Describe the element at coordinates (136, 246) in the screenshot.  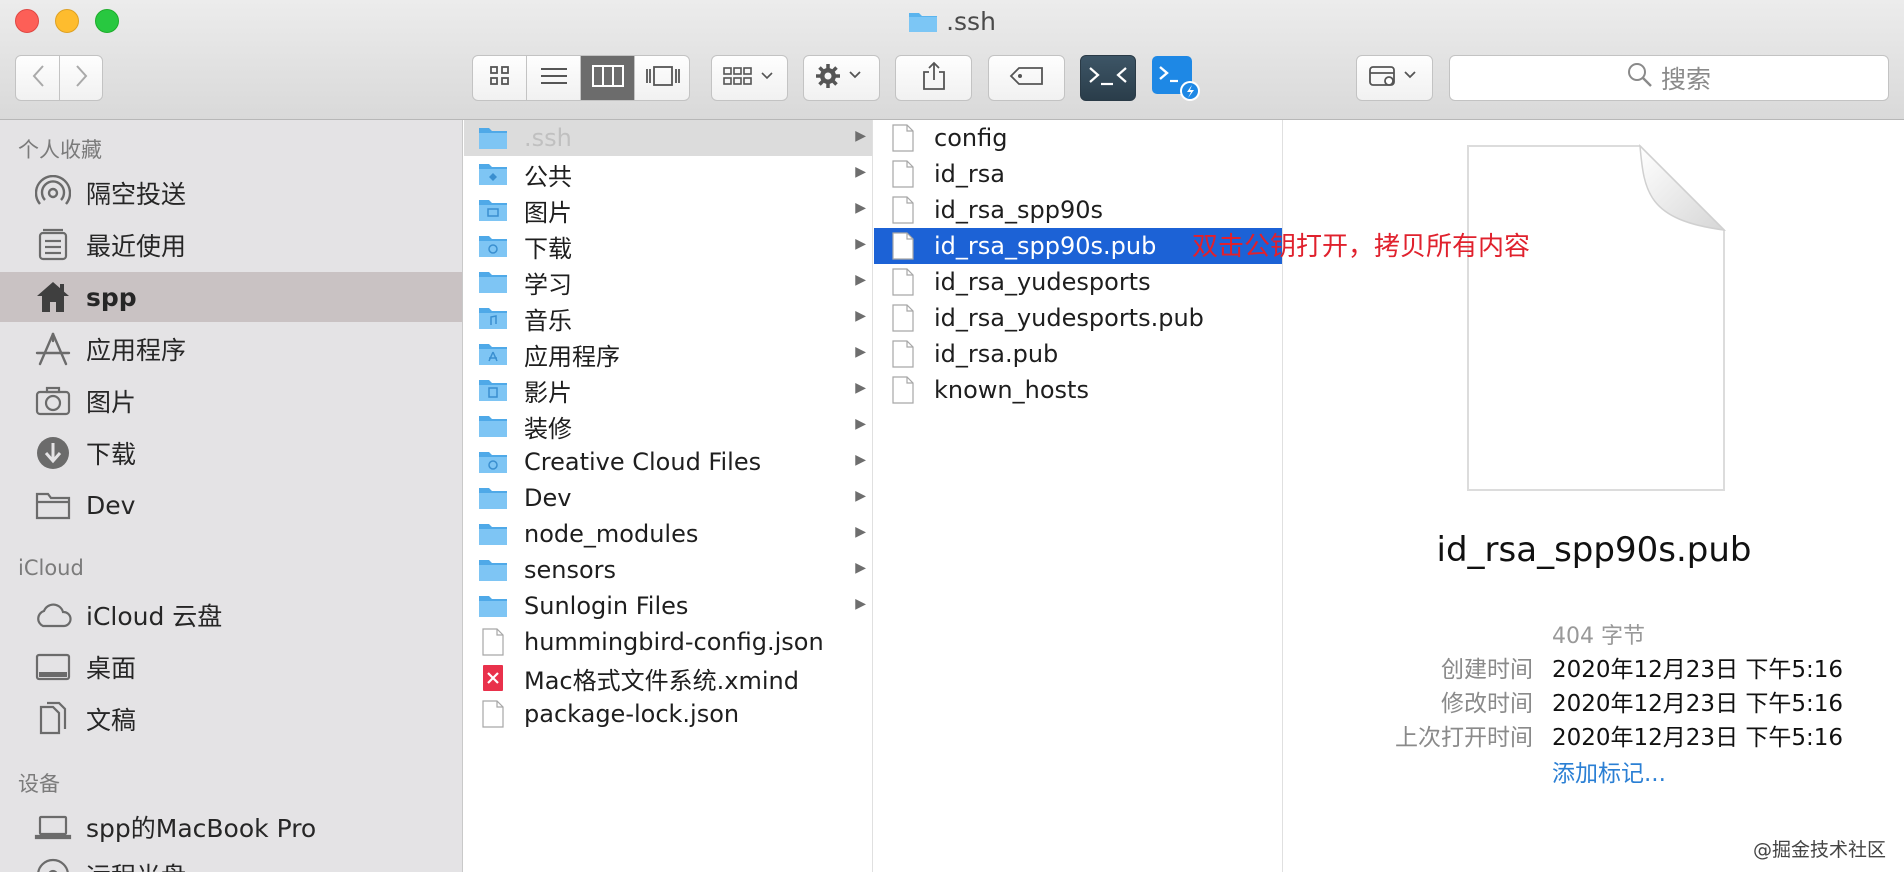
I see `sidebar-item-label: 最近使用` at that location.